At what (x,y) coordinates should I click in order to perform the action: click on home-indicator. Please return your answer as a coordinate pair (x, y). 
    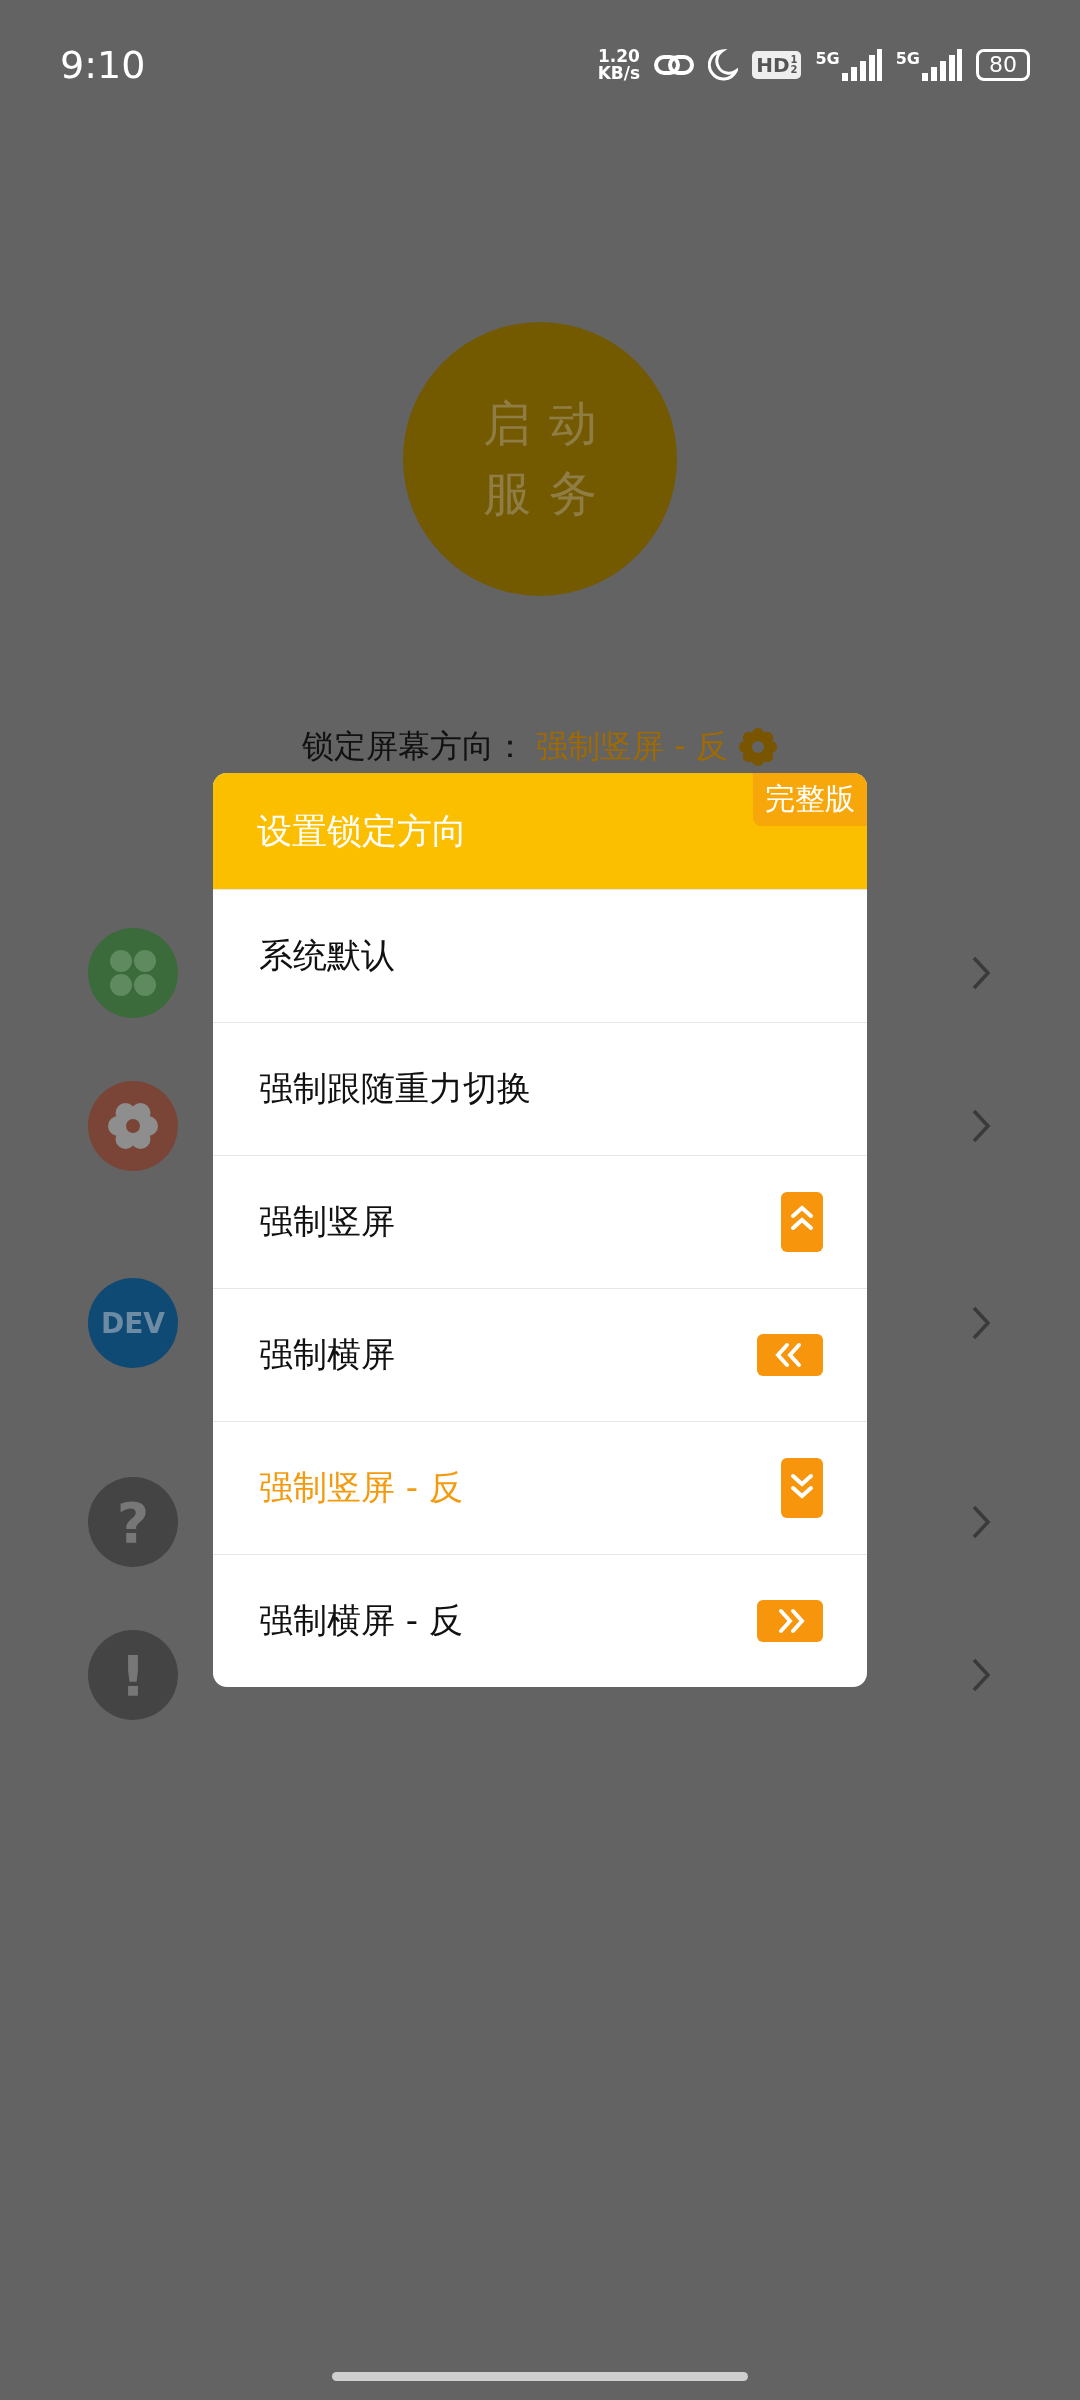
    Looking at the image, I should click on (540, 2376).